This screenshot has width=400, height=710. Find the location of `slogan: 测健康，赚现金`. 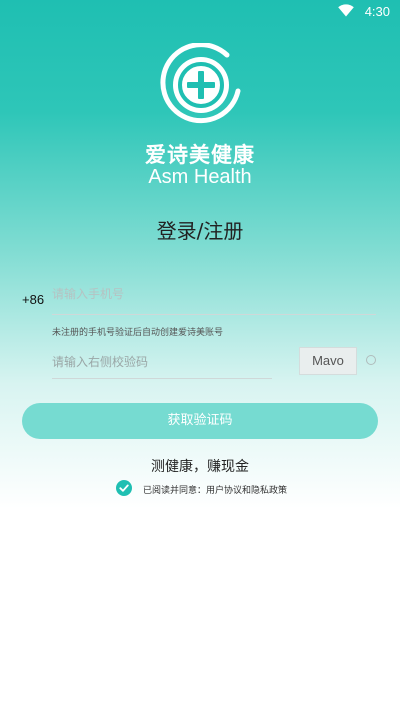

slogan: 测健康，赚现金 is located at coordinates (200, 467).